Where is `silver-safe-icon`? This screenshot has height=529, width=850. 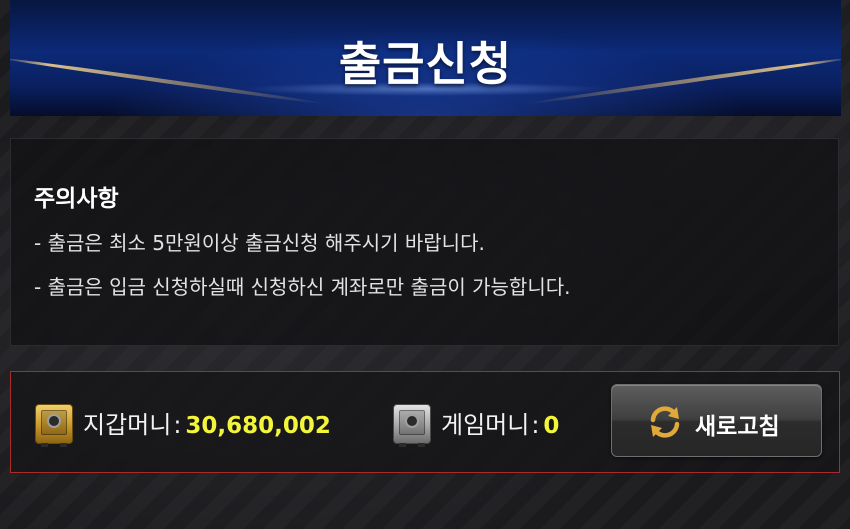 silver-safe-icon is located at coordinates (412, 425).